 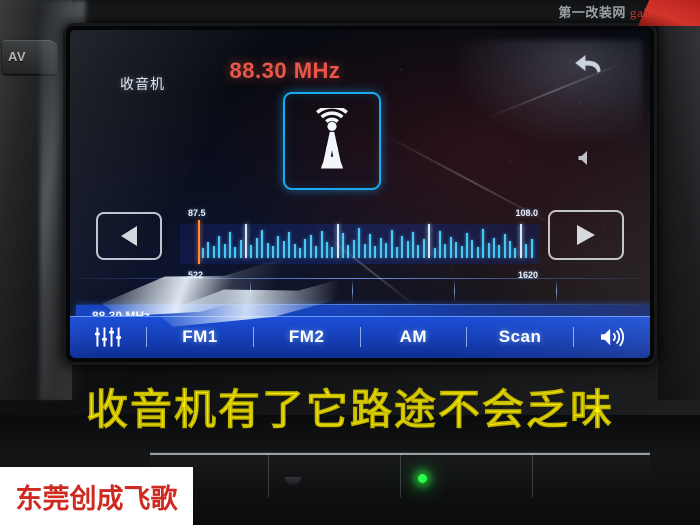 I want to click on nav-tab-fm1: FM1, so click(x=200, y=337).